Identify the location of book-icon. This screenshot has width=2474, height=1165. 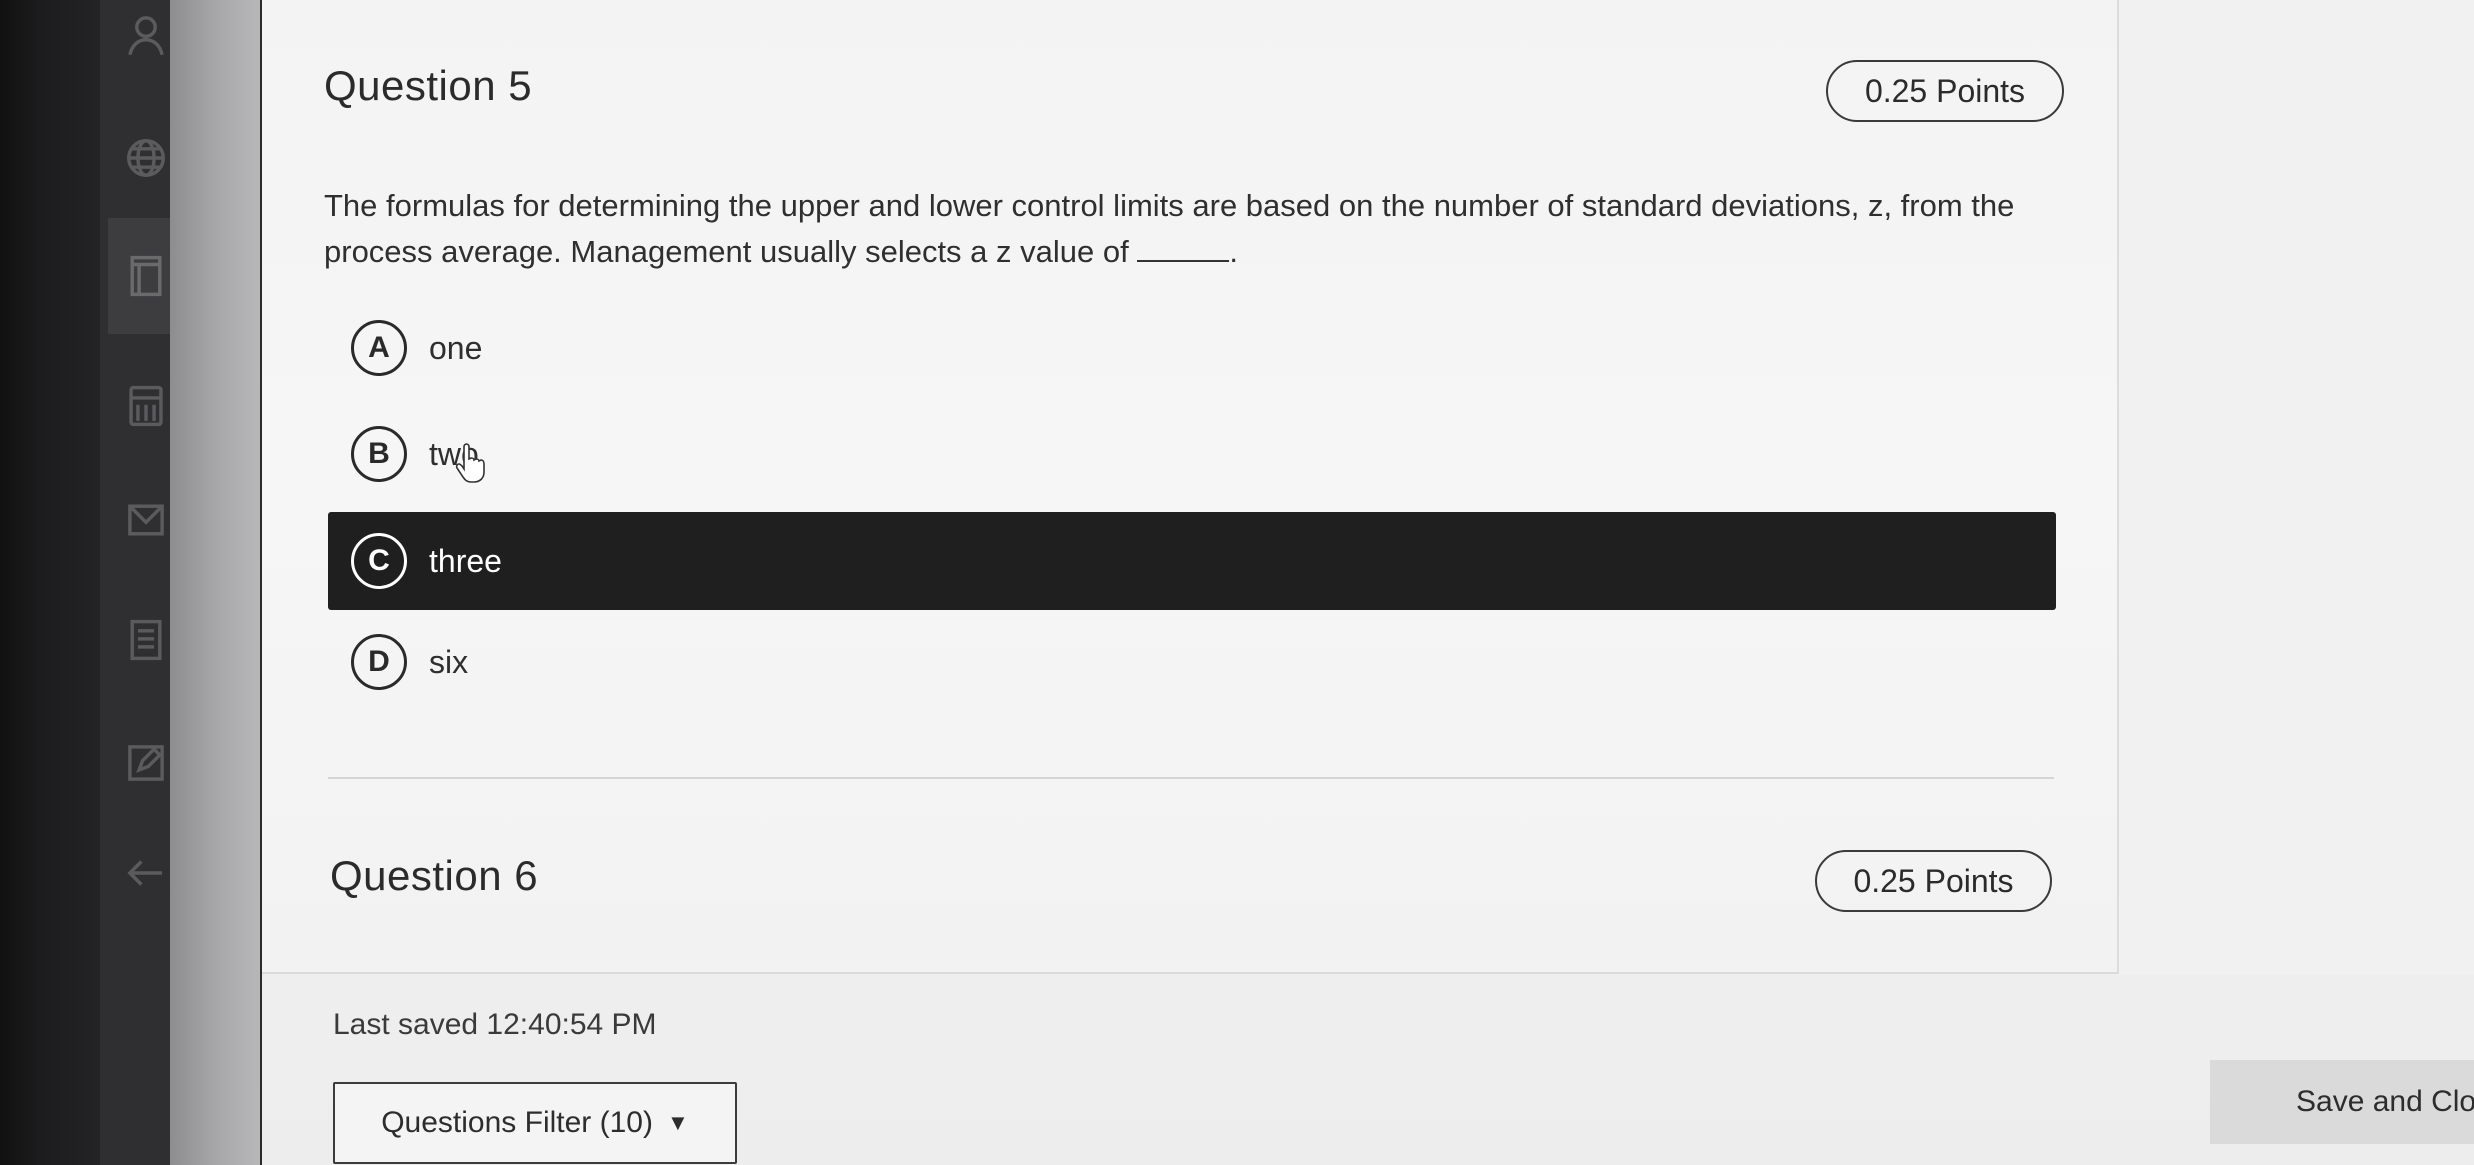
(146, 276).